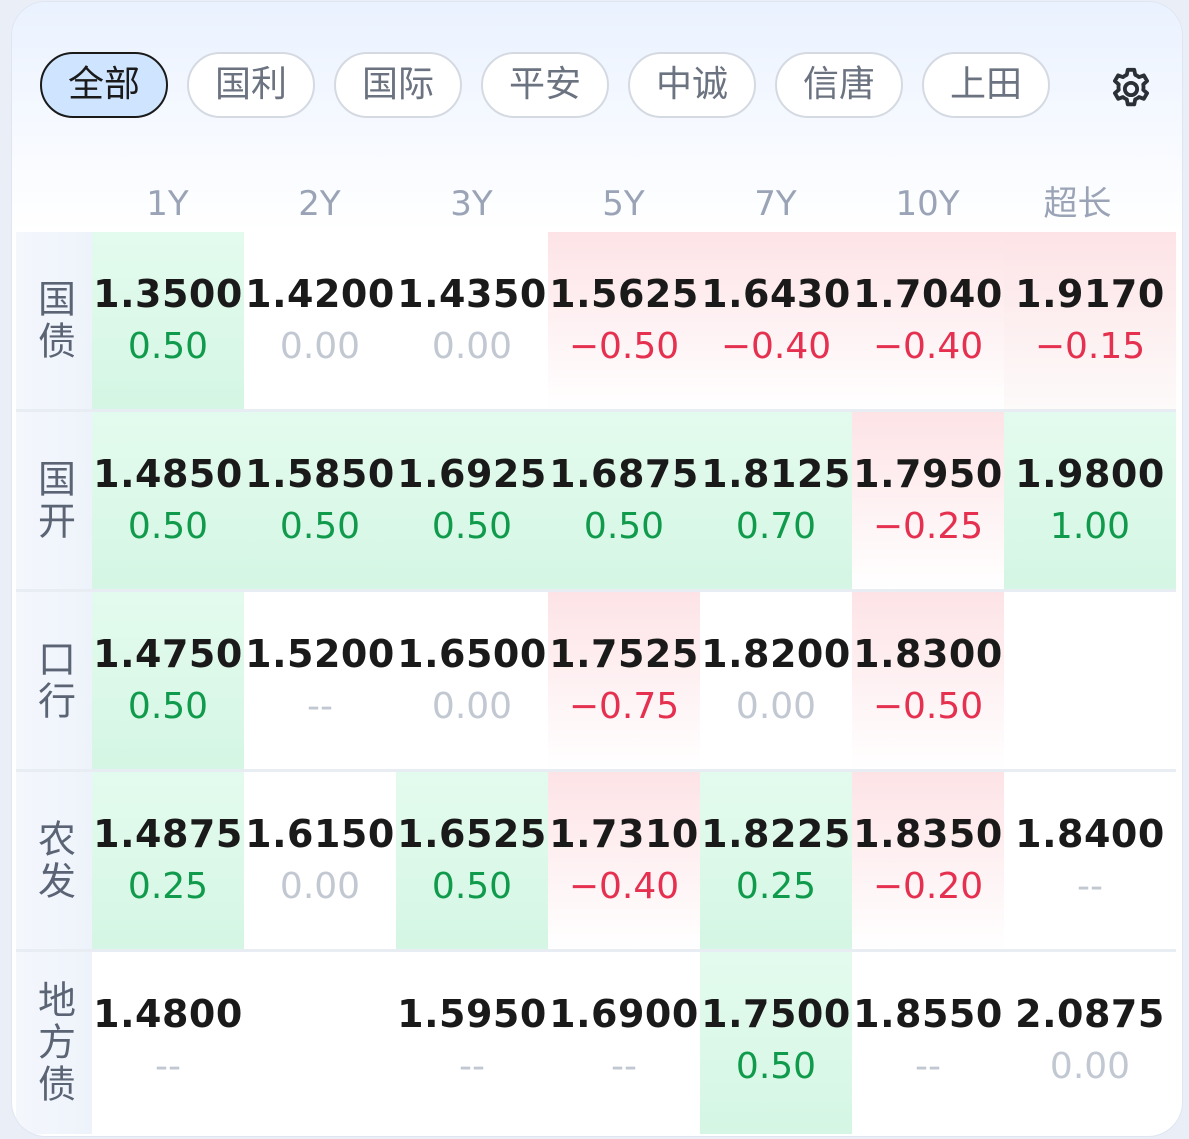 Image resolution: width=1189 pixels, height=1139 pixels. I want to click on tab-xintang: 信唐, so click(839, 85).